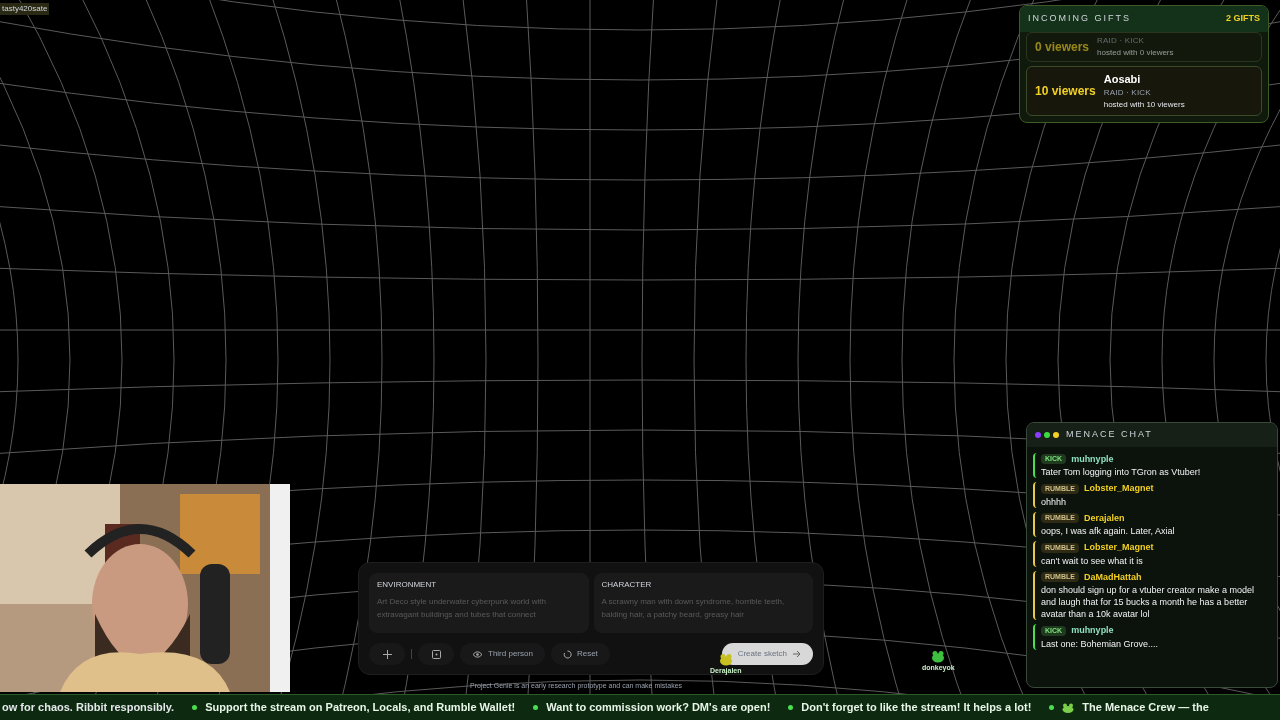  I want to click on gift-count: 2 GIFTS, so click(1243, 18).